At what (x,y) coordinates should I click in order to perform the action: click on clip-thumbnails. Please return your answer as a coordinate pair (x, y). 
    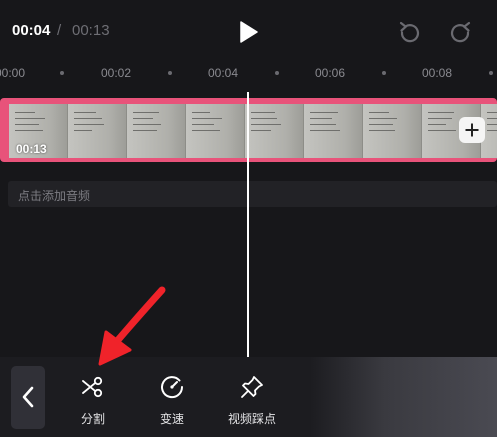
    Looking at the image, I should click on (253, 131).